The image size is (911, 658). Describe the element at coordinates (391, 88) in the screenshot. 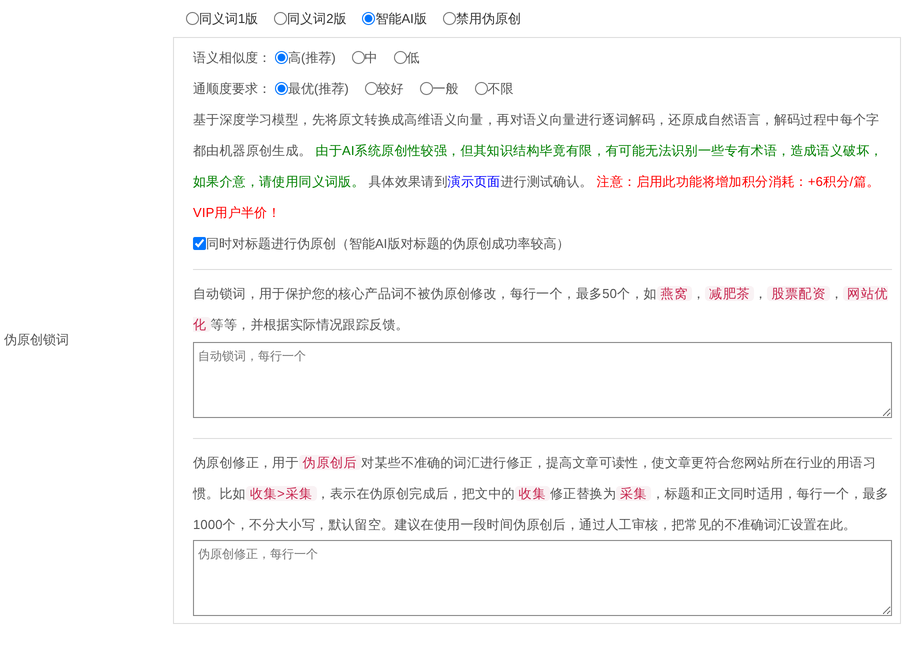

I see `option-label: 较好` at that location.